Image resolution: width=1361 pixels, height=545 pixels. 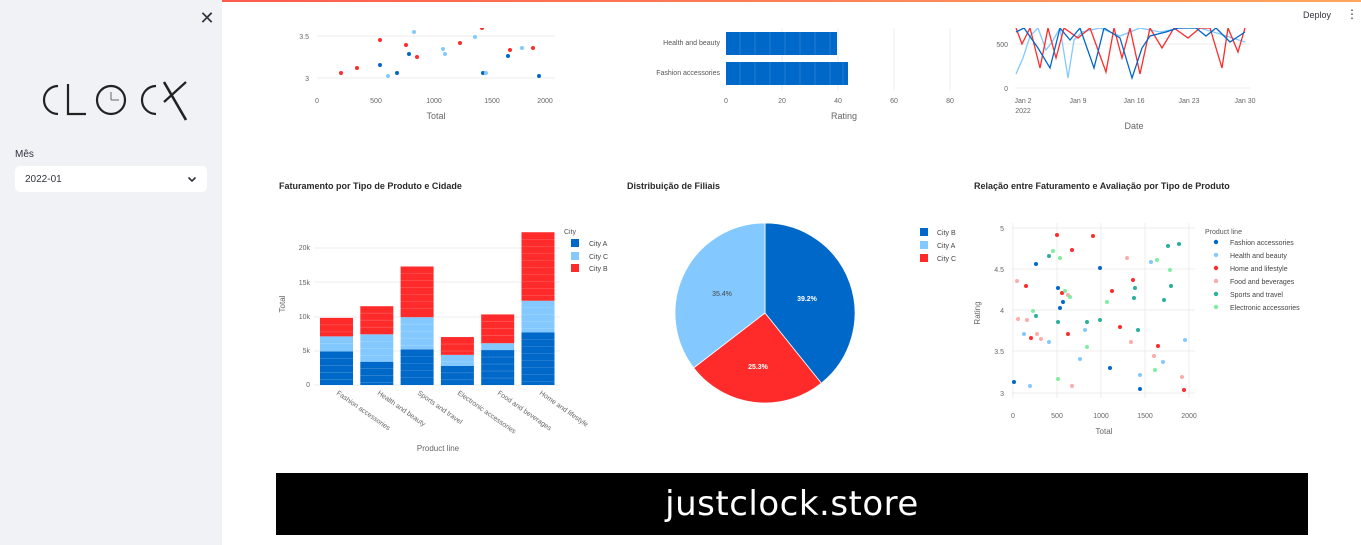 I want to click on stacked-legend-title: City, so click(x=570, y=232).